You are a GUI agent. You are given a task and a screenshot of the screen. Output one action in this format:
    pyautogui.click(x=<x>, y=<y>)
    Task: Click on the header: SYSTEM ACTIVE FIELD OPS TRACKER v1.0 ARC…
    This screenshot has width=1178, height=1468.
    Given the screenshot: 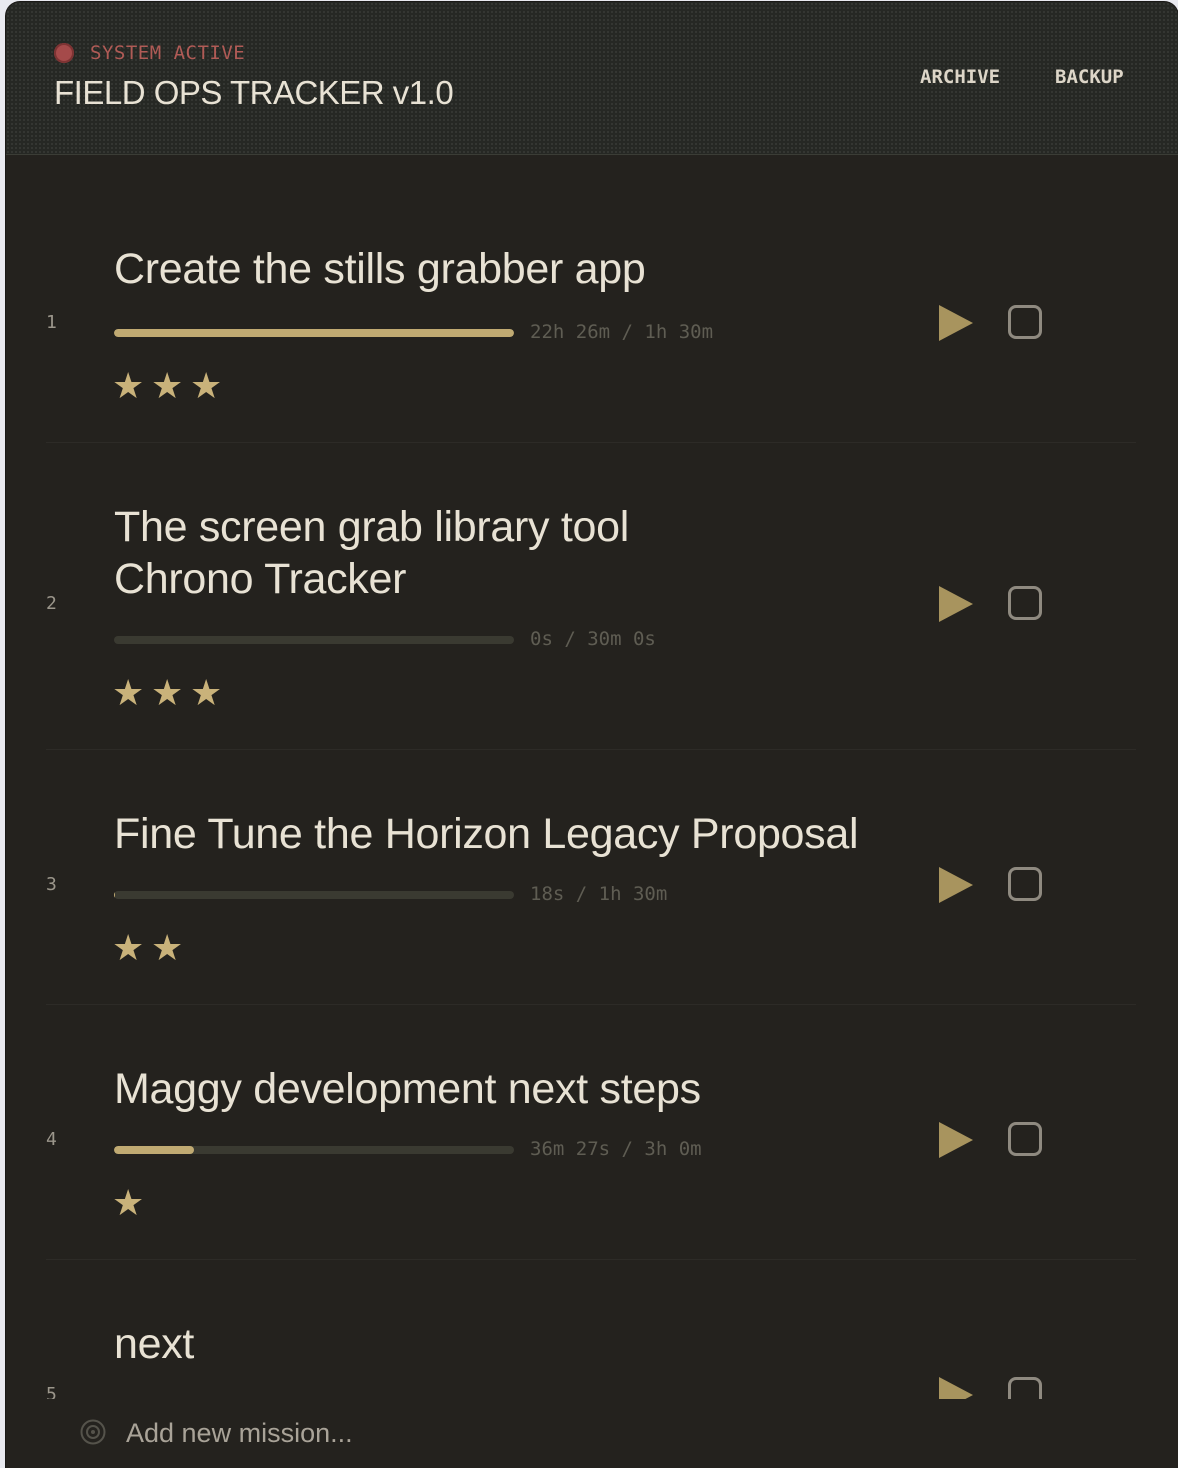 What is the action you would take?
    pyautogui.click(x=592, y=78)
    